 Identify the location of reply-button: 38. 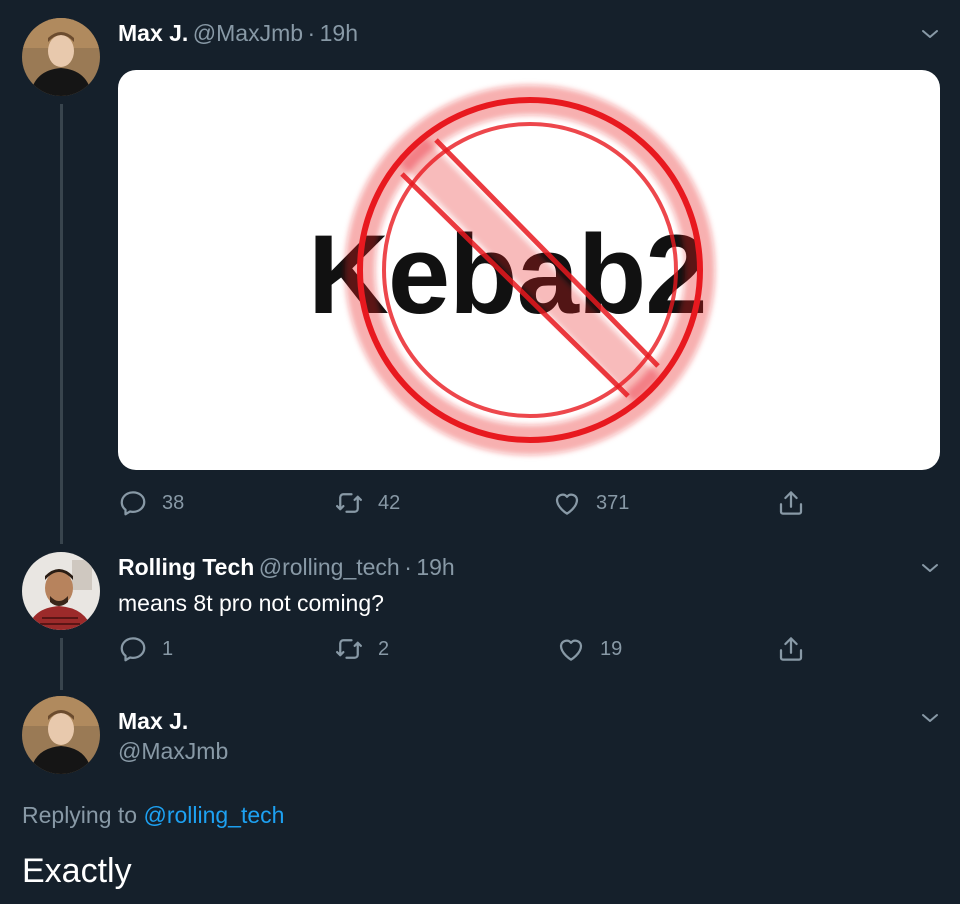
(151, 503).